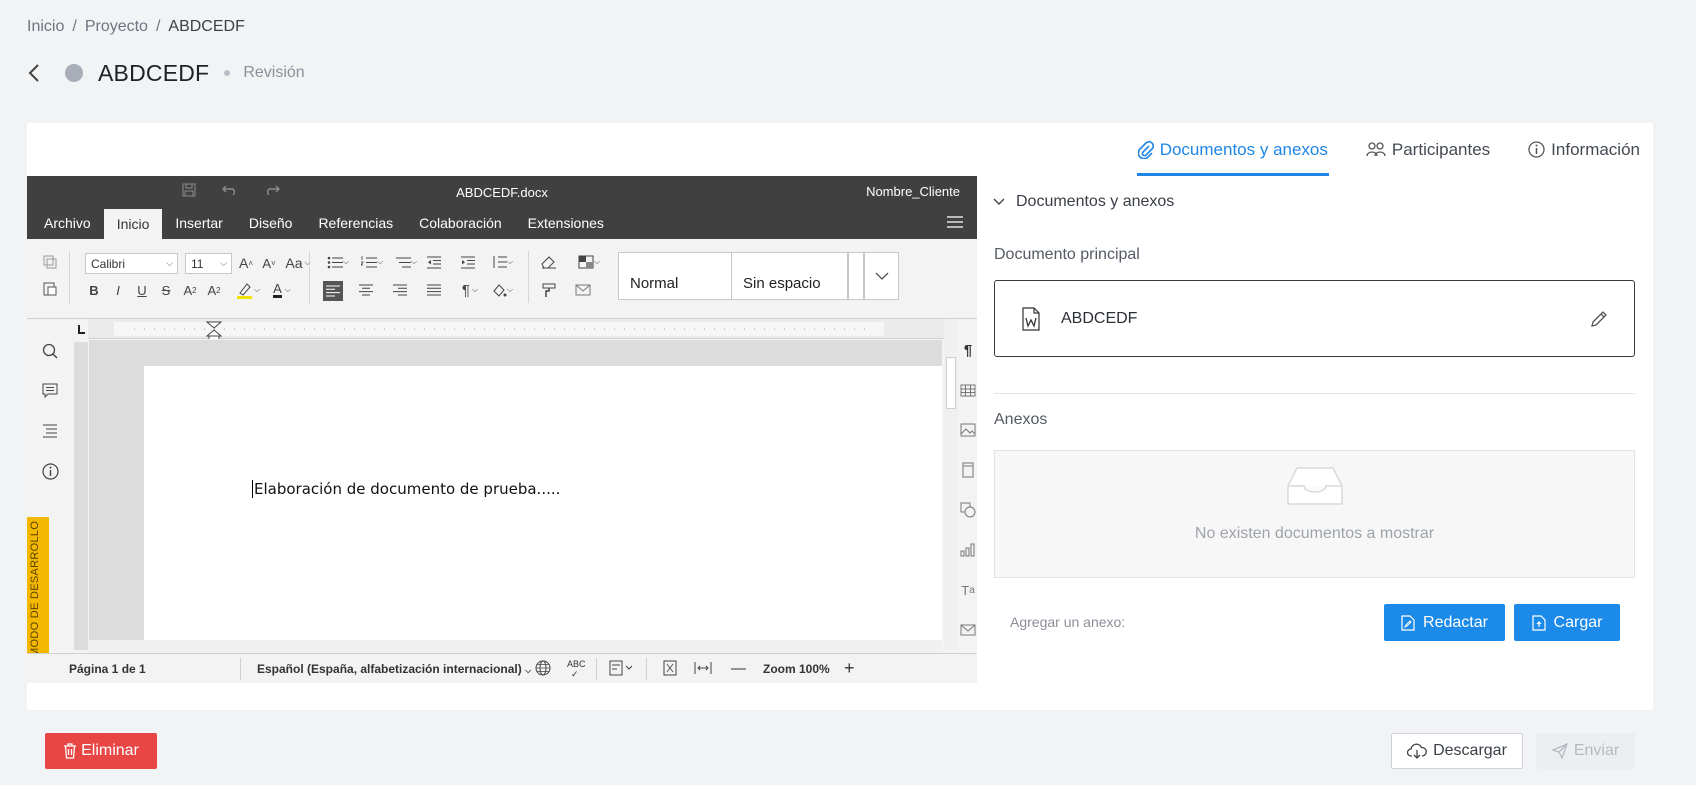  Describe the element at coordinates (1083, 202) in the screenshot. I see `documents-section-toggle: Documentos y anexos` at that location.